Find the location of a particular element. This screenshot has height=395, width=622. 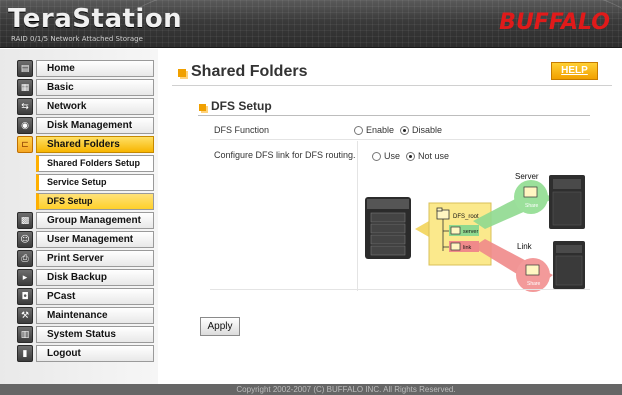

sidebar-item-label: Home is located at coordinates (95, 68).